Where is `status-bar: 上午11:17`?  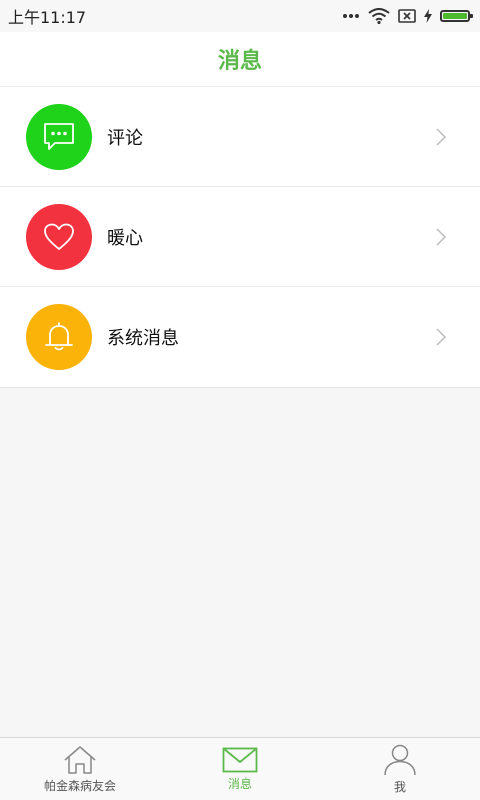 status-bar: 上午11:17 is located at coordinates (240, 16).